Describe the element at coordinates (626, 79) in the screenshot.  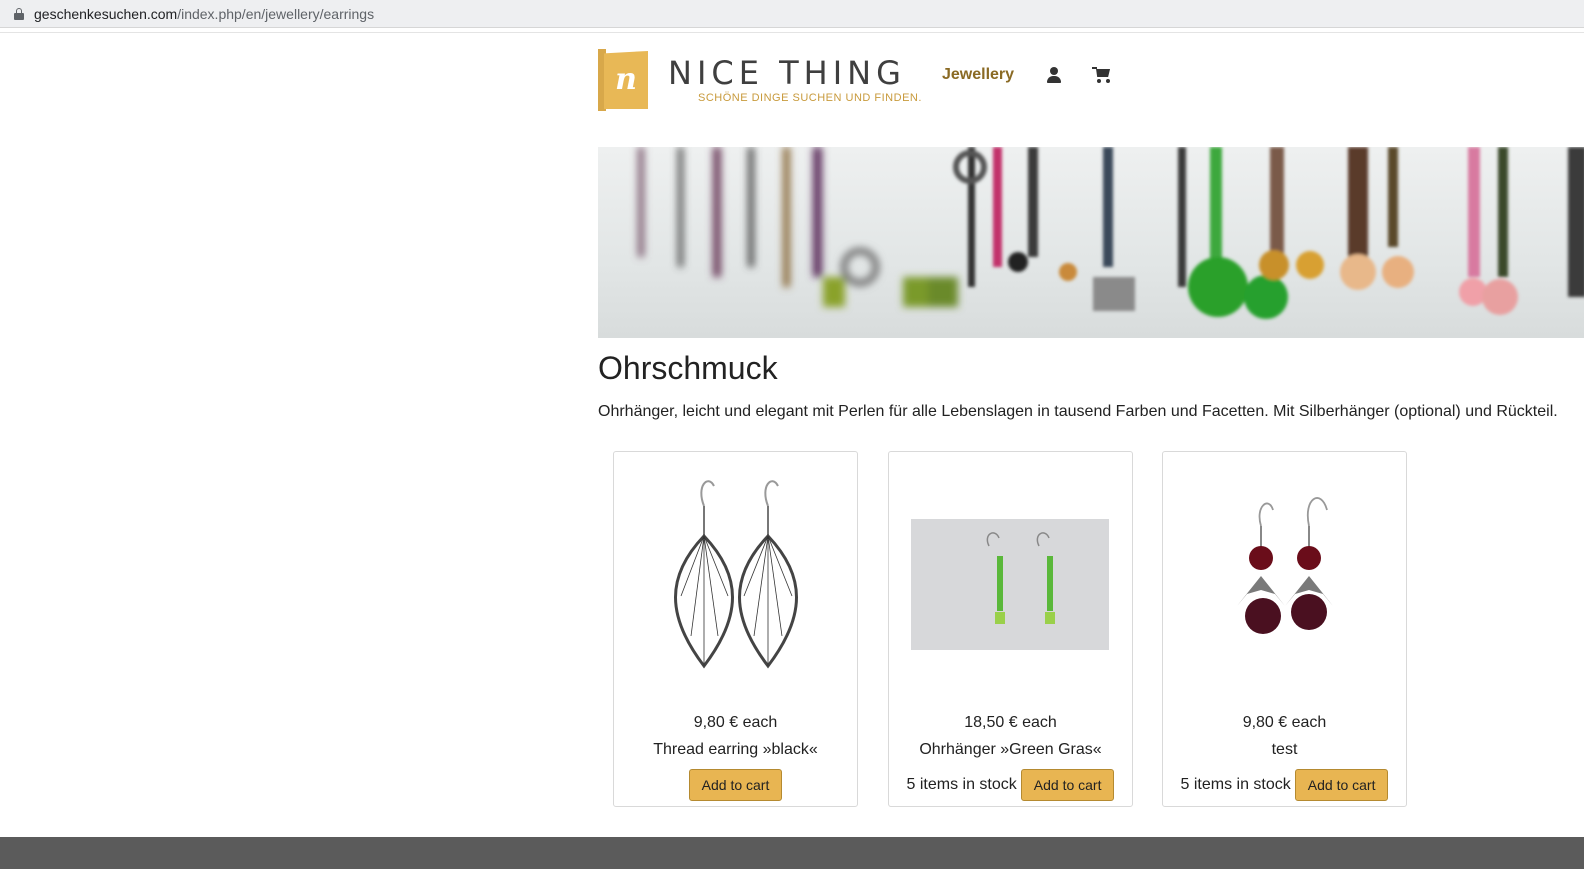
I see `logo-letter: n` at that location.